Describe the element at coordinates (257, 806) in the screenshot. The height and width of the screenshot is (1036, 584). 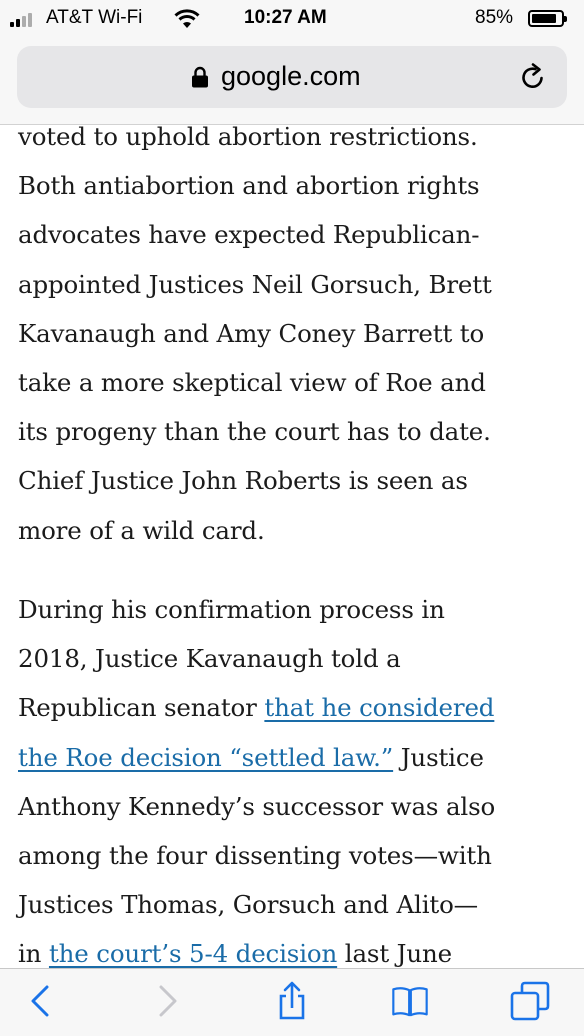
I see `paragraph-line: Anthony Kennedy’s successor was also` at that location.